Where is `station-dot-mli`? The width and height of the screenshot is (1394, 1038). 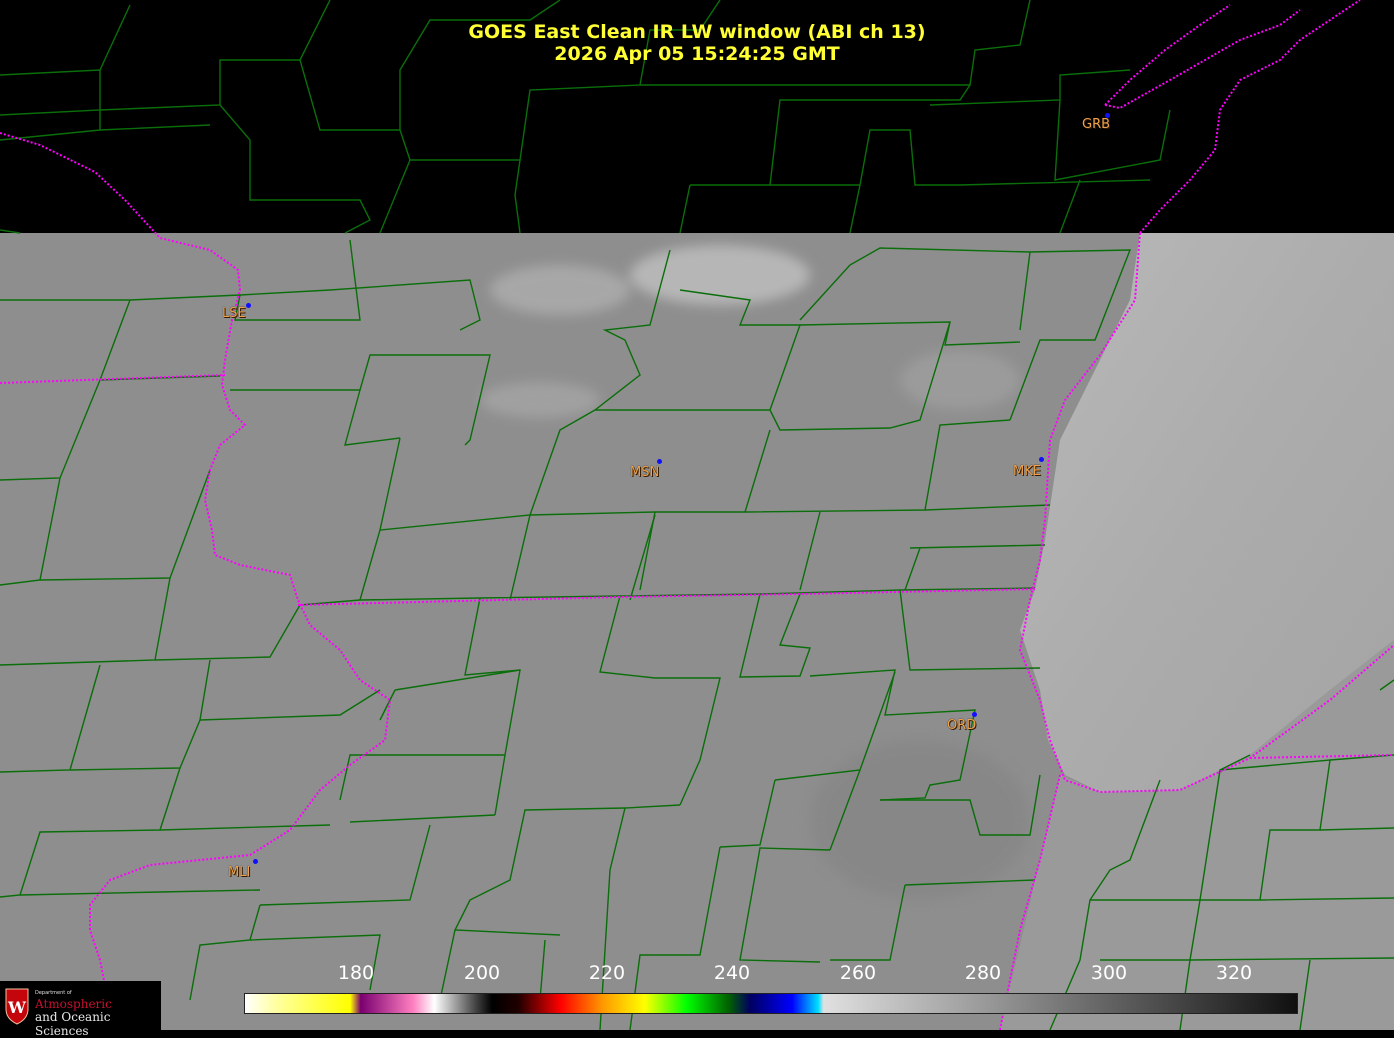 station-dot-mli is located at coordinates (255, 861).